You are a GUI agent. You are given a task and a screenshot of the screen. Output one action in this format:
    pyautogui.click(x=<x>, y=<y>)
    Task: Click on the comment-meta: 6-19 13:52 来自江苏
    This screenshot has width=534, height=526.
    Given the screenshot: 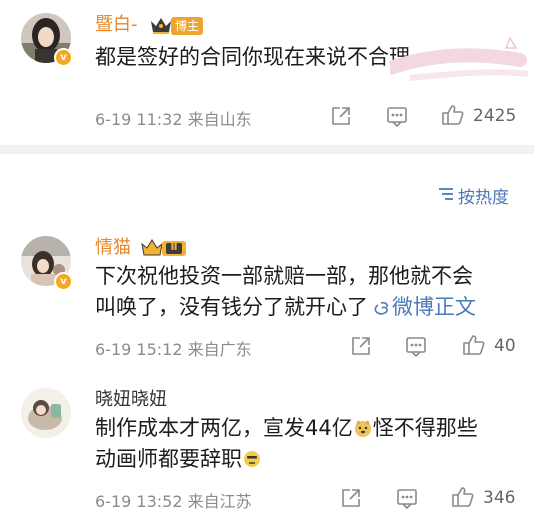 What is the action you would take?
    pyautogui.click(x=173, y=501)
    